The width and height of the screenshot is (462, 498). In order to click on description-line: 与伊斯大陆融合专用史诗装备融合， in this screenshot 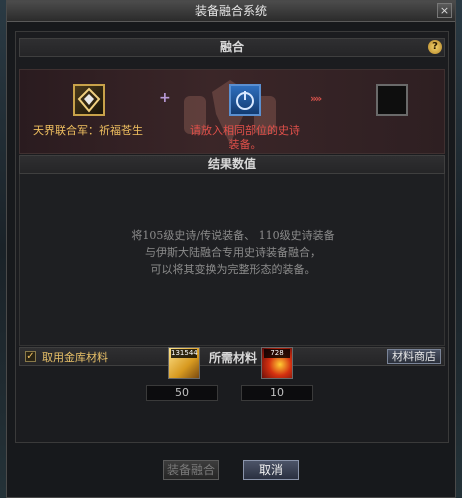, I will do `click(233, 252)`.